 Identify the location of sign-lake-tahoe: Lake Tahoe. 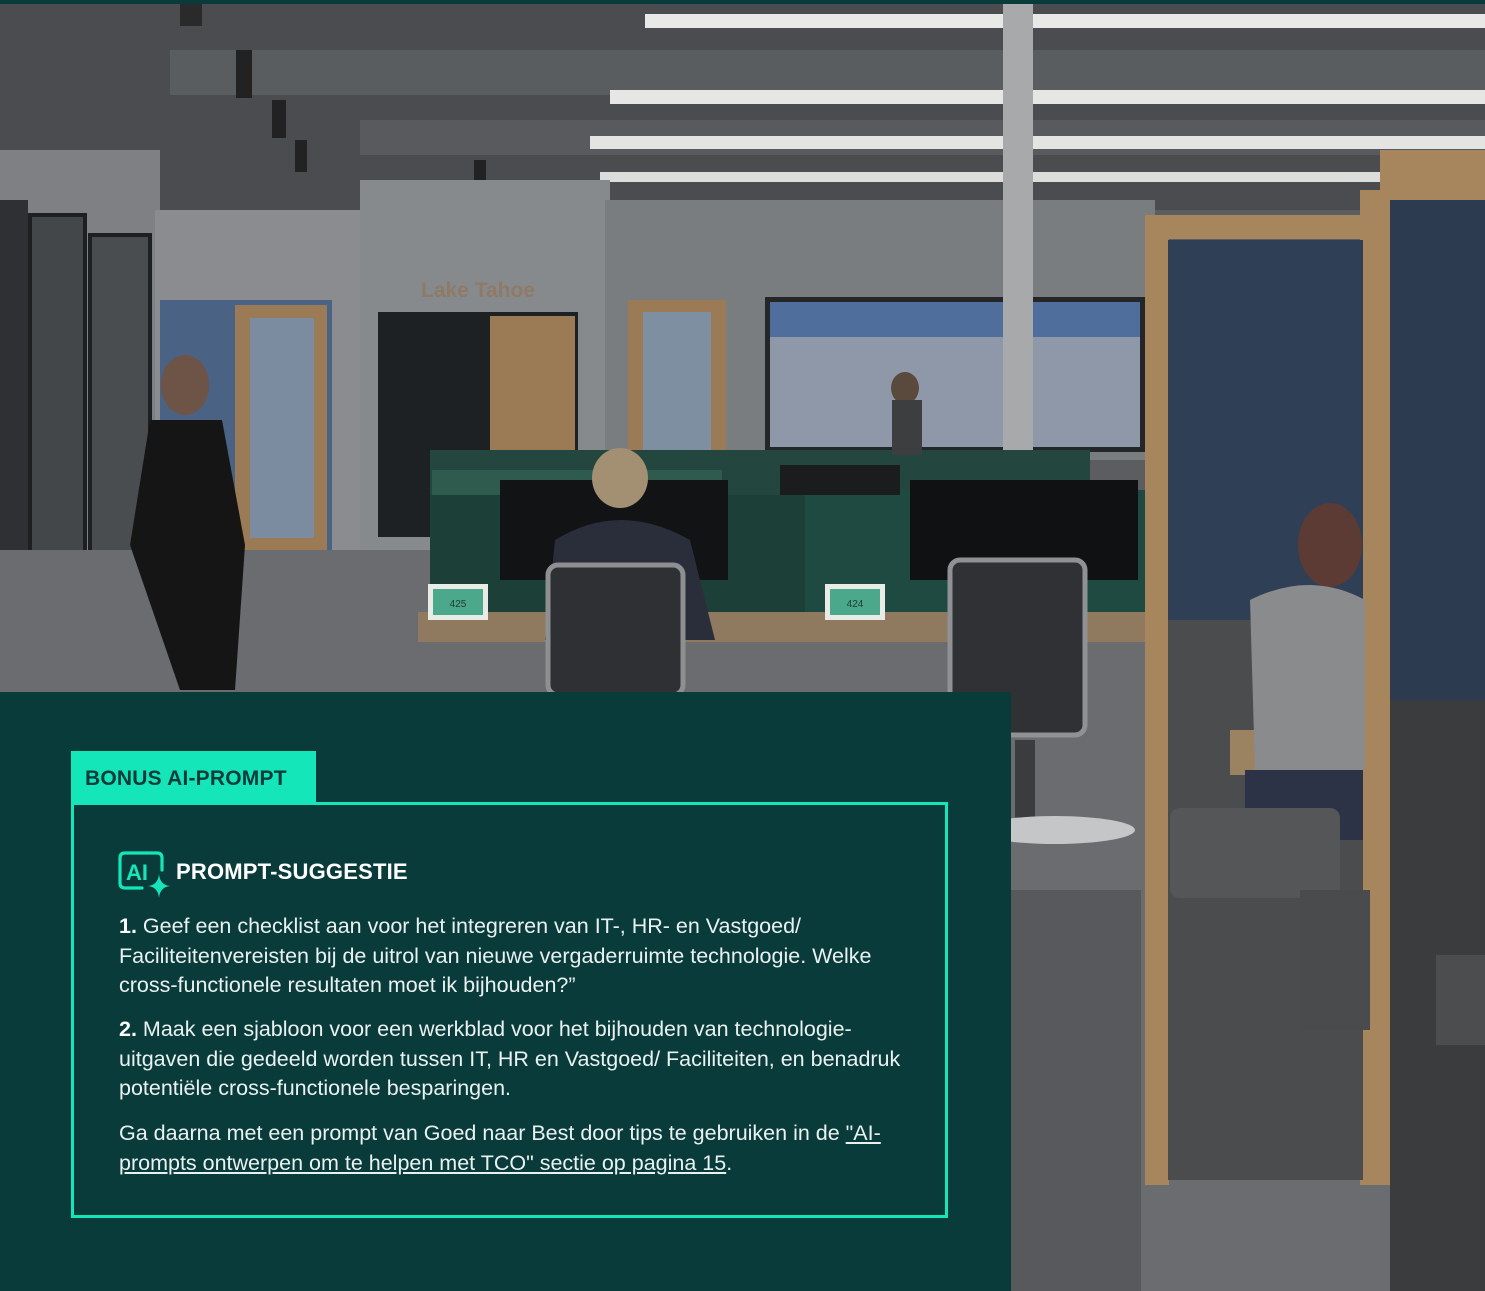
(478, 290).